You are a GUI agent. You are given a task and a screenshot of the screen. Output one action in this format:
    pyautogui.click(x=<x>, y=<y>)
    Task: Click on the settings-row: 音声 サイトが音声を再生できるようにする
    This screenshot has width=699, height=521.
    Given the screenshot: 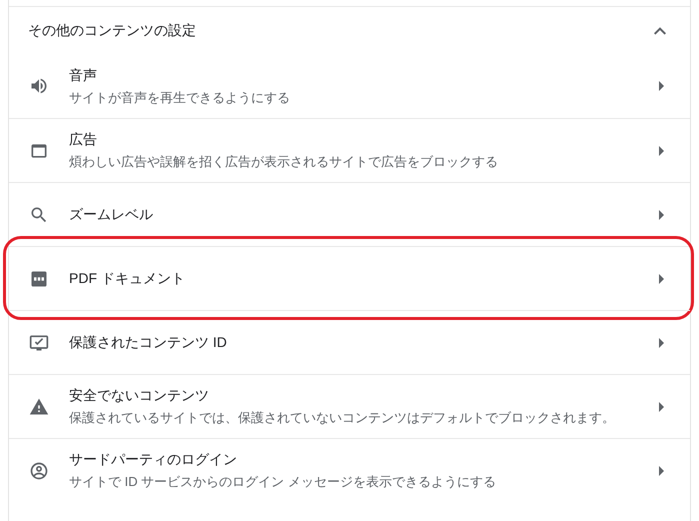 What is the action you would take?
    pyautogui.click(x=349, y=86)
    